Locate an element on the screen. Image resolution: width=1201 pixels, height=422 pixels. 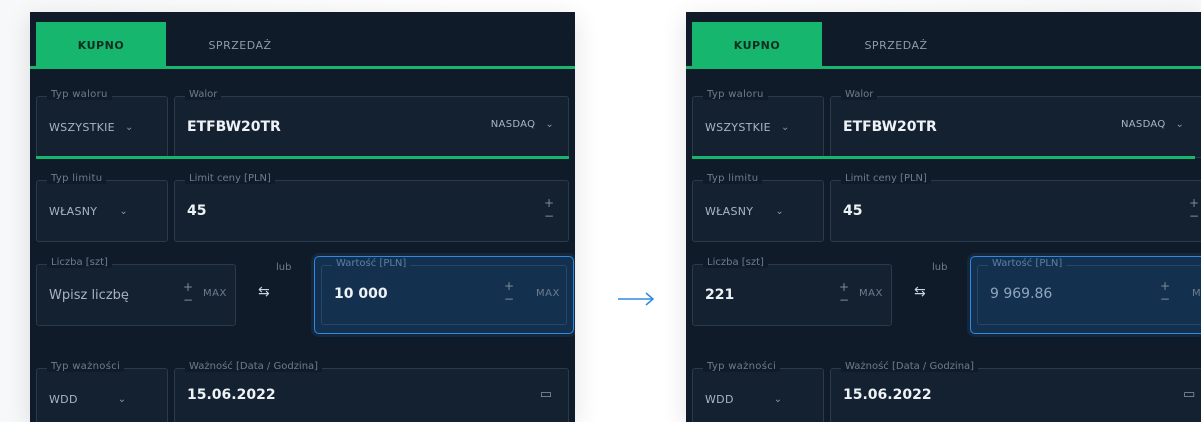
value-field: Wartość [PLN] 9 969.86 +− MA is located at coordinates (1085, 295).